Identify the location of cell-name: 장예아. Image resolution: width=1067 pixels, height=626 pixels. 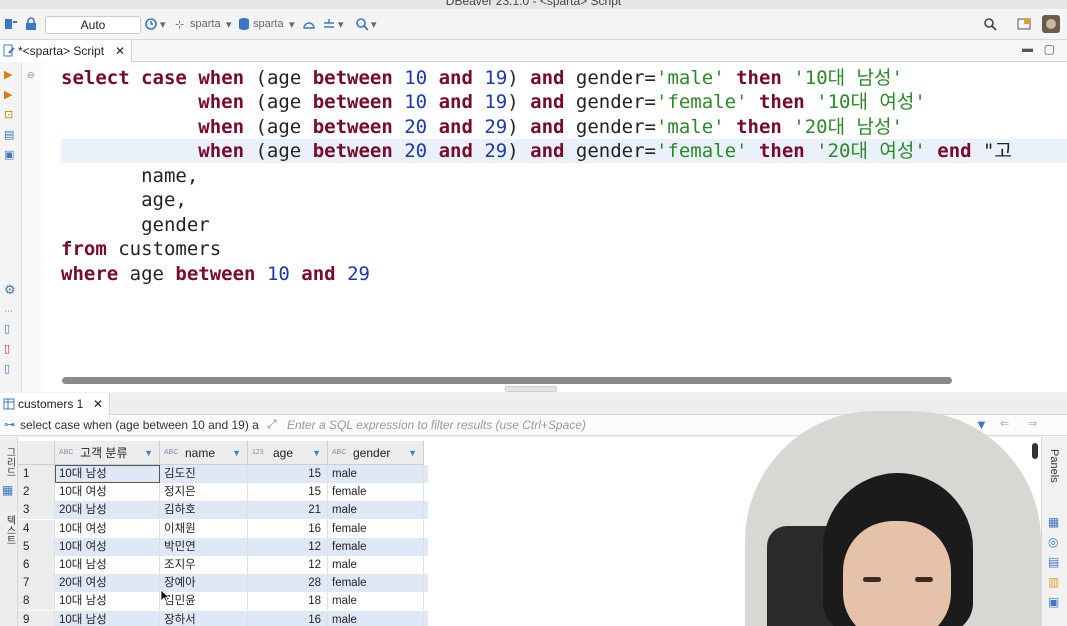
(204, 583).